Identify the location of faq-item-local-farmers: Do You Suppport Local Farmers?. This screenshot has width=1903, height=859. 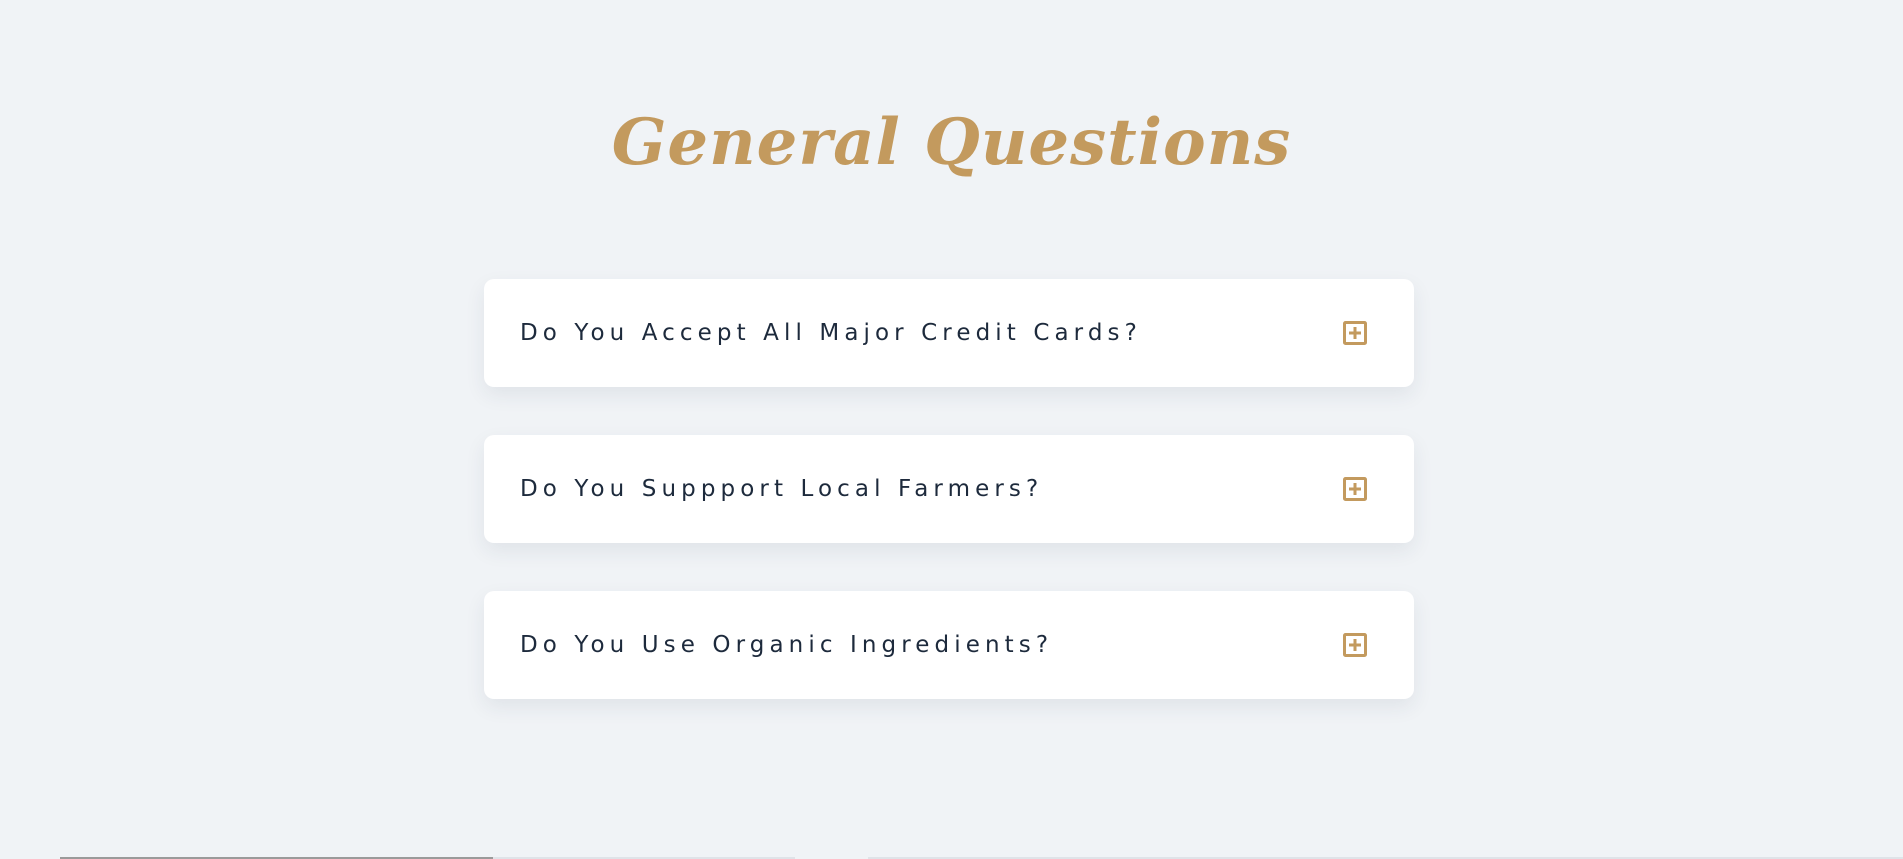
(949, 489).